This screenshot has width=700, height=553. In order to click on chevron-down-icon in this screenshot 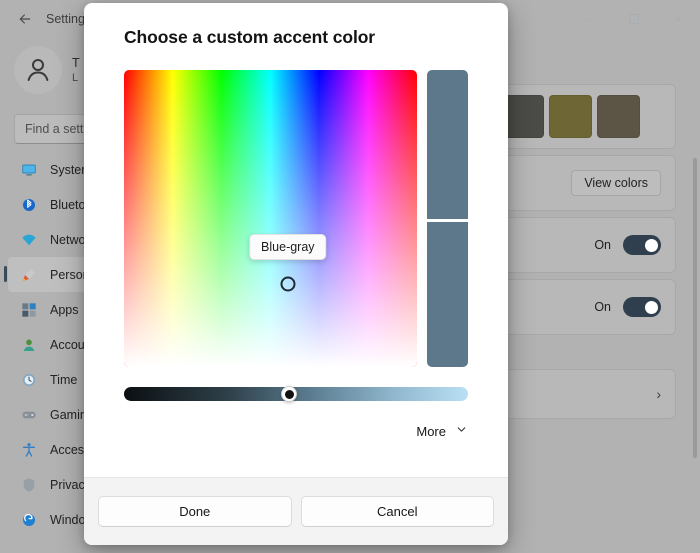, I will do `click(461, 431)`.